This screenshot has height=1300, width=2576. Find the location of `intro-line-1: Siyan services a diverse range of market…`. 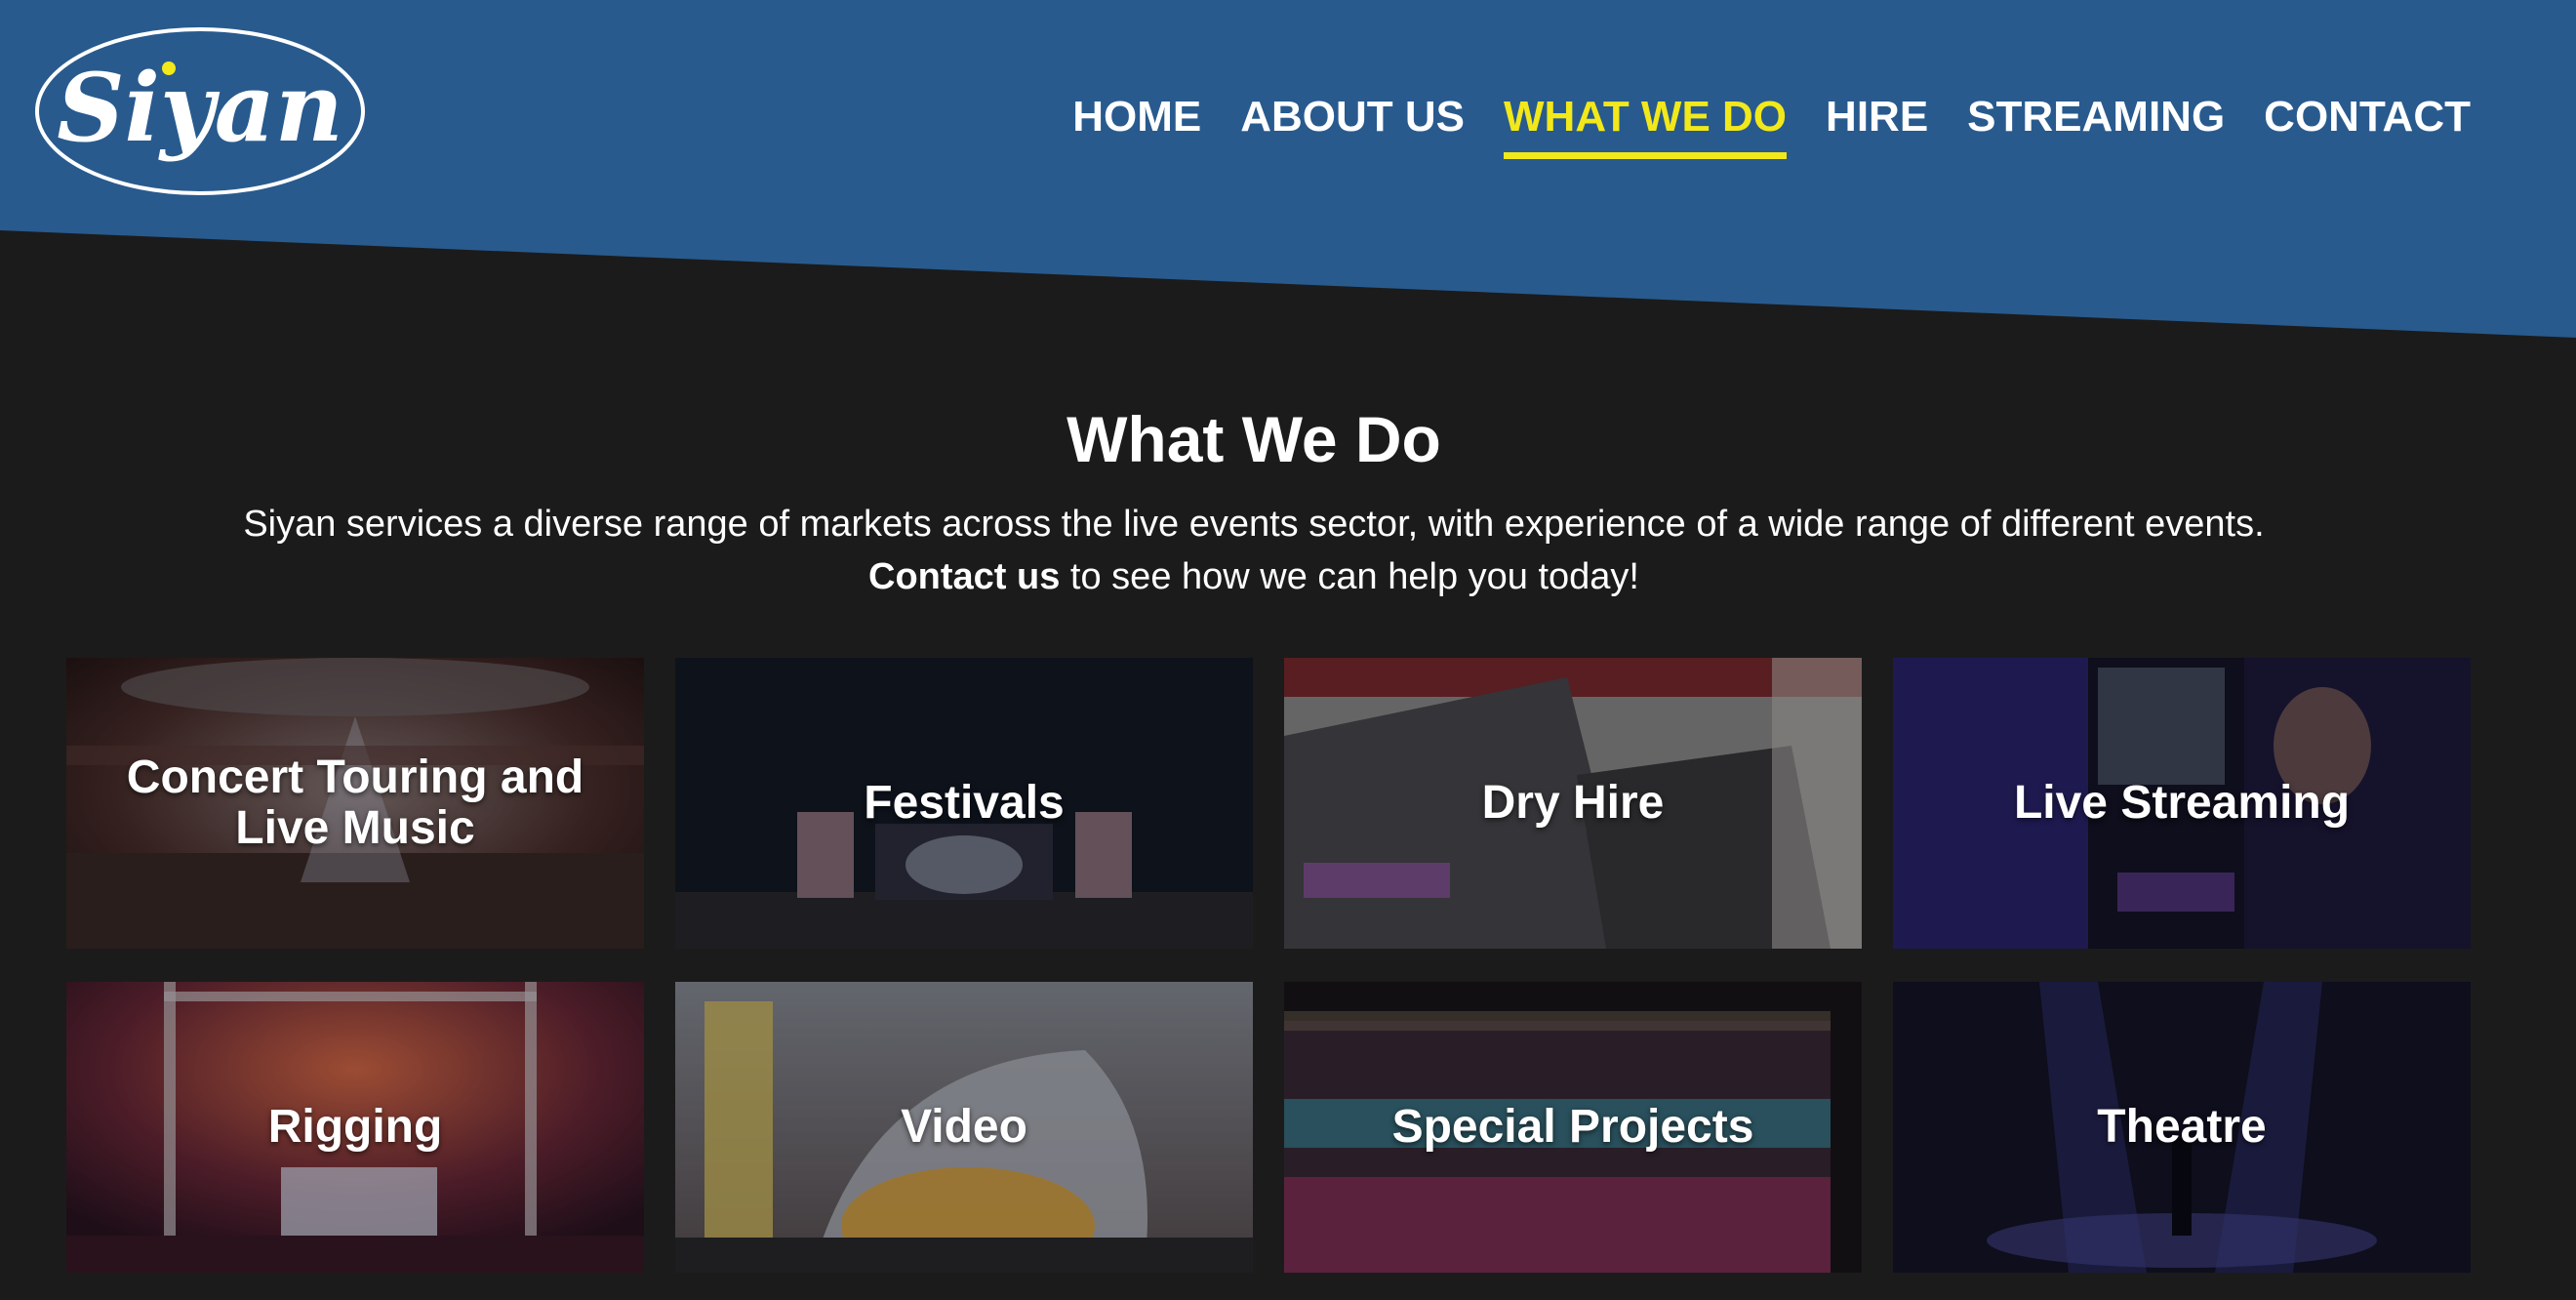

intro-line-1: Siyan services a diverse range of market… is located at coordinates (1254, 524).